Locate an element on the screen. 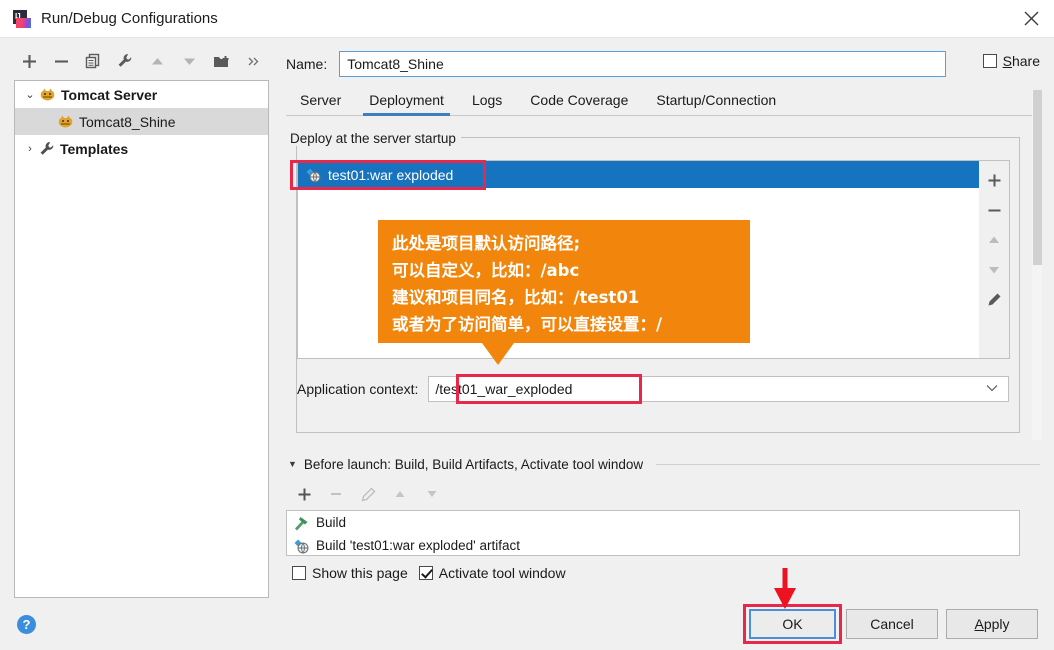 The height and width of the screenshot is (650, 1054). before-launch-options: Show this page Activate tool window is located at coordinates (429, 573).